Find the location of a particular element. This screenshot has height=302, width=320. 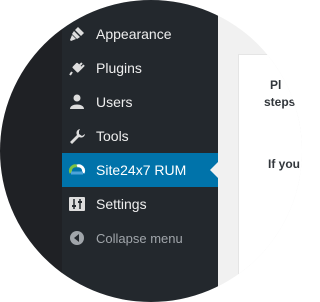

sidebar-item-label: Tools is located at coordinates (112, 136).